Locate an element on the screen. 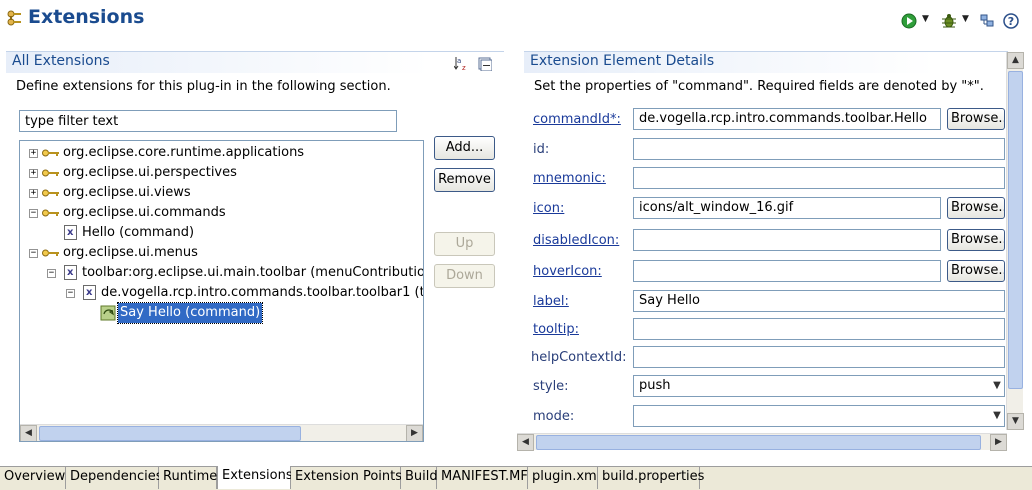 Image resolution: width=1032 pixels, height=490 pixels. label-field: Say Hello is located at coordinates (819, 301).